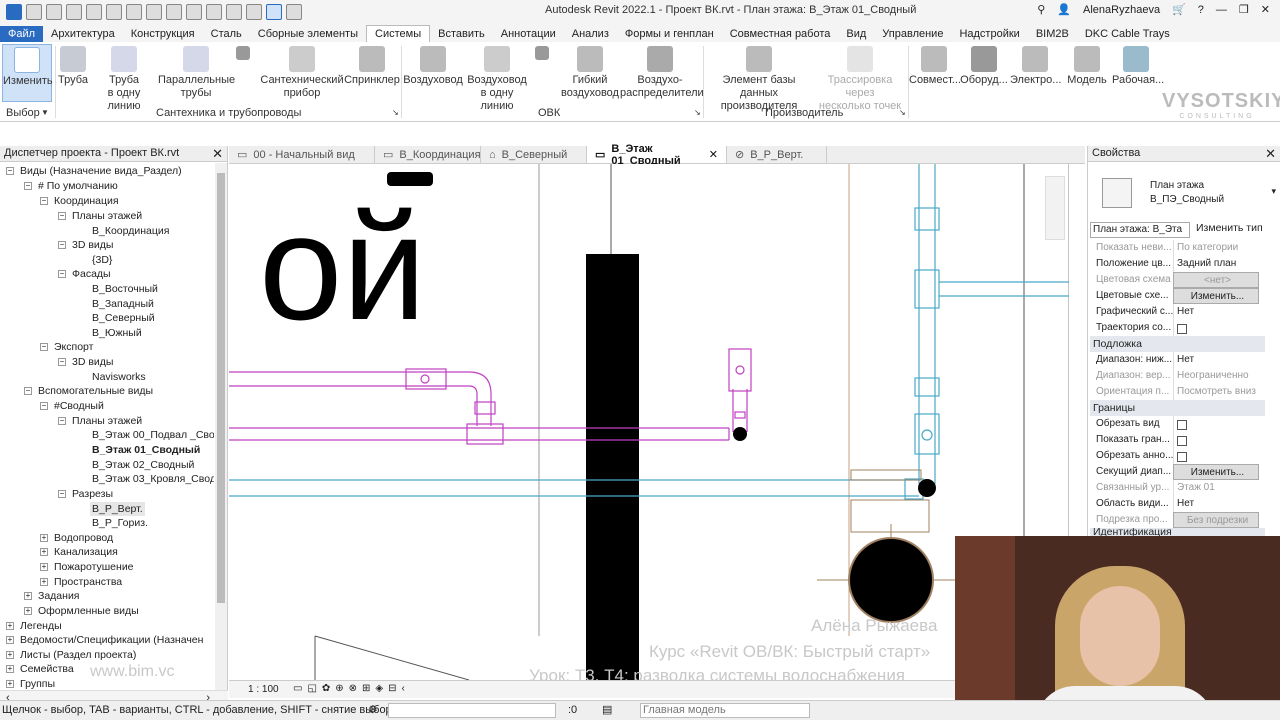 The height and width of the screenshot is (720, 1280). What do you see at coordinates (234, 12) in the screenshot?
I see `3d-view-icon` at bounding box center [234, 12].